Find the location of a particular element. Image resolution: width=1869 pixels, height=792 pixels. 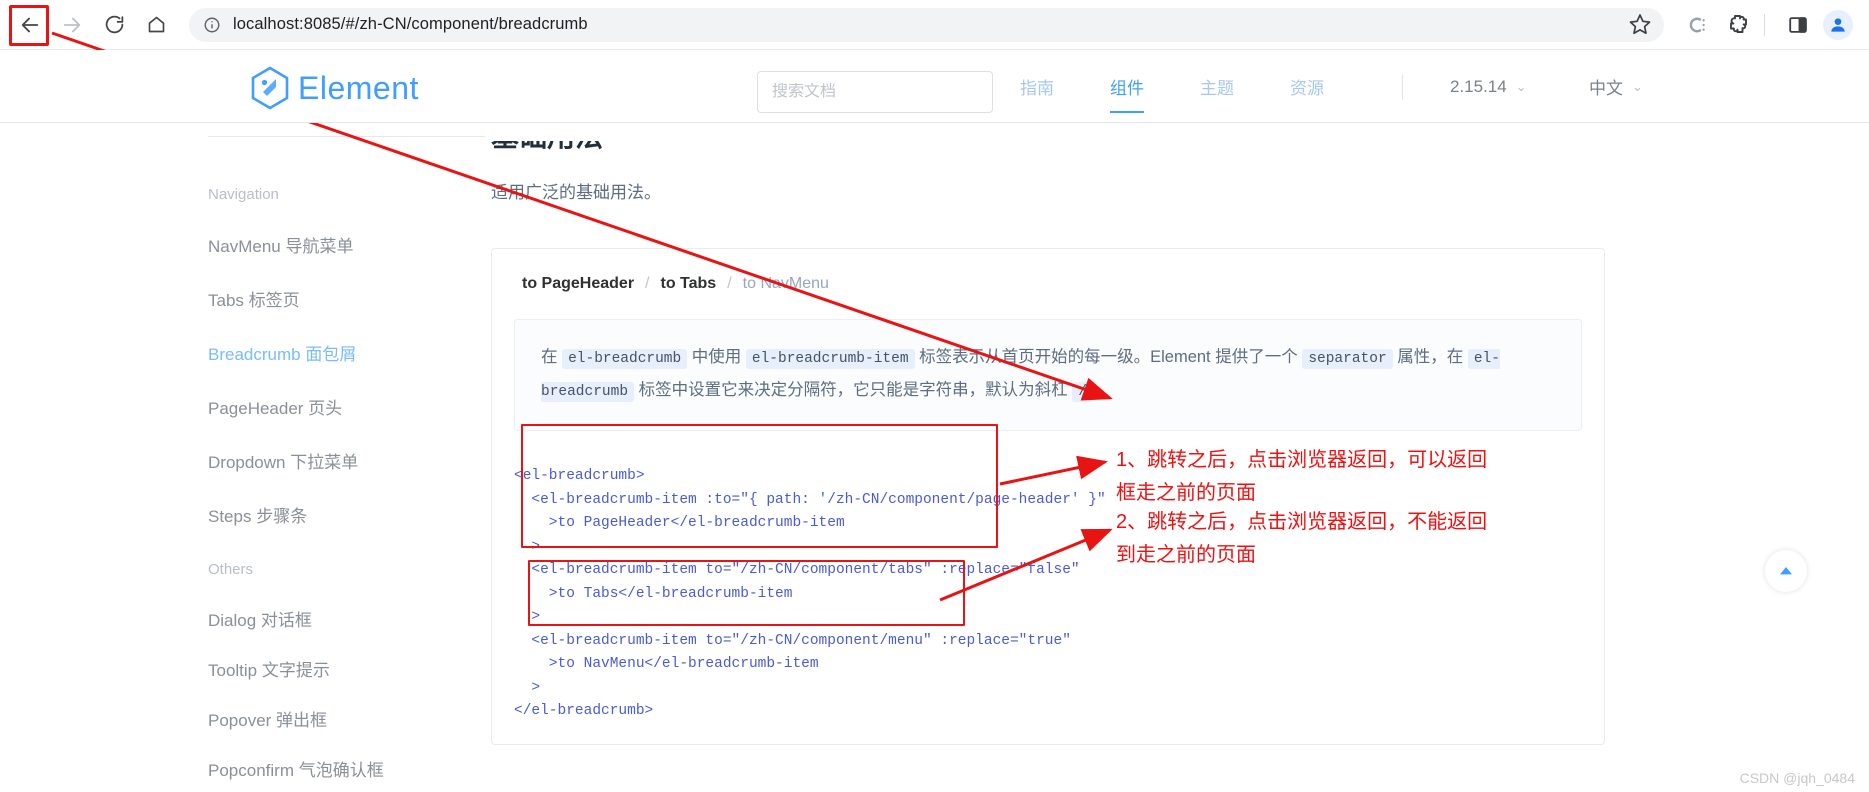

sidebar-item-tooltip: Tooltip 文字提示 is located at coordinates (269, 668).